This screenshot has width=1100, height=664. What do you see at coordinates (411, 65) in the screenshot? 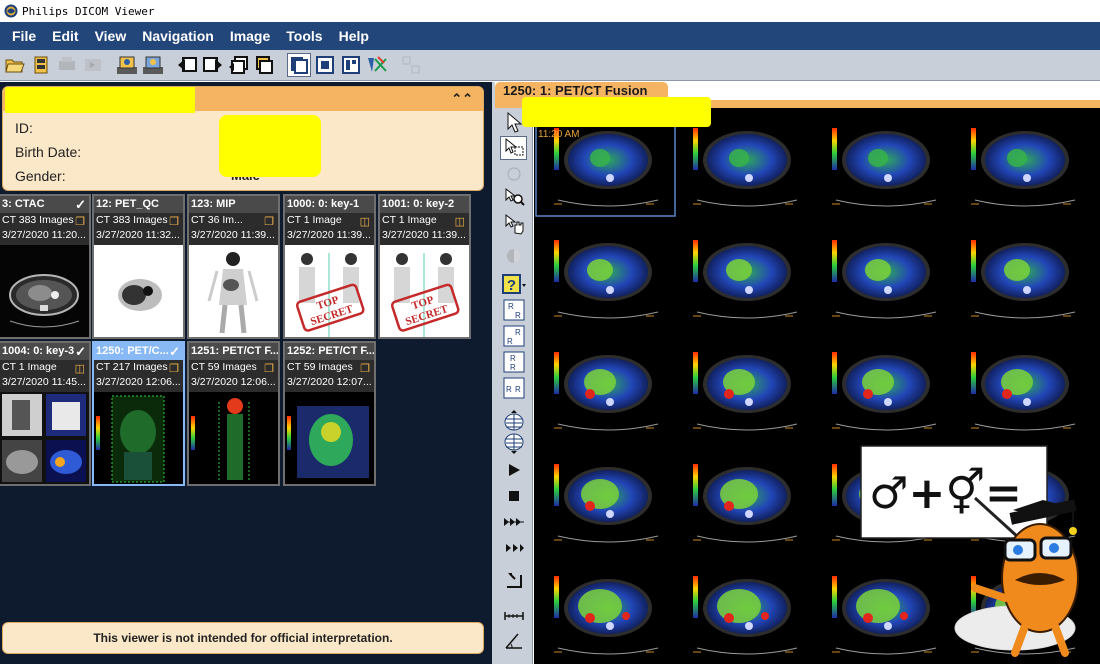
I see `compare-button` at bounding box center [411, 65].